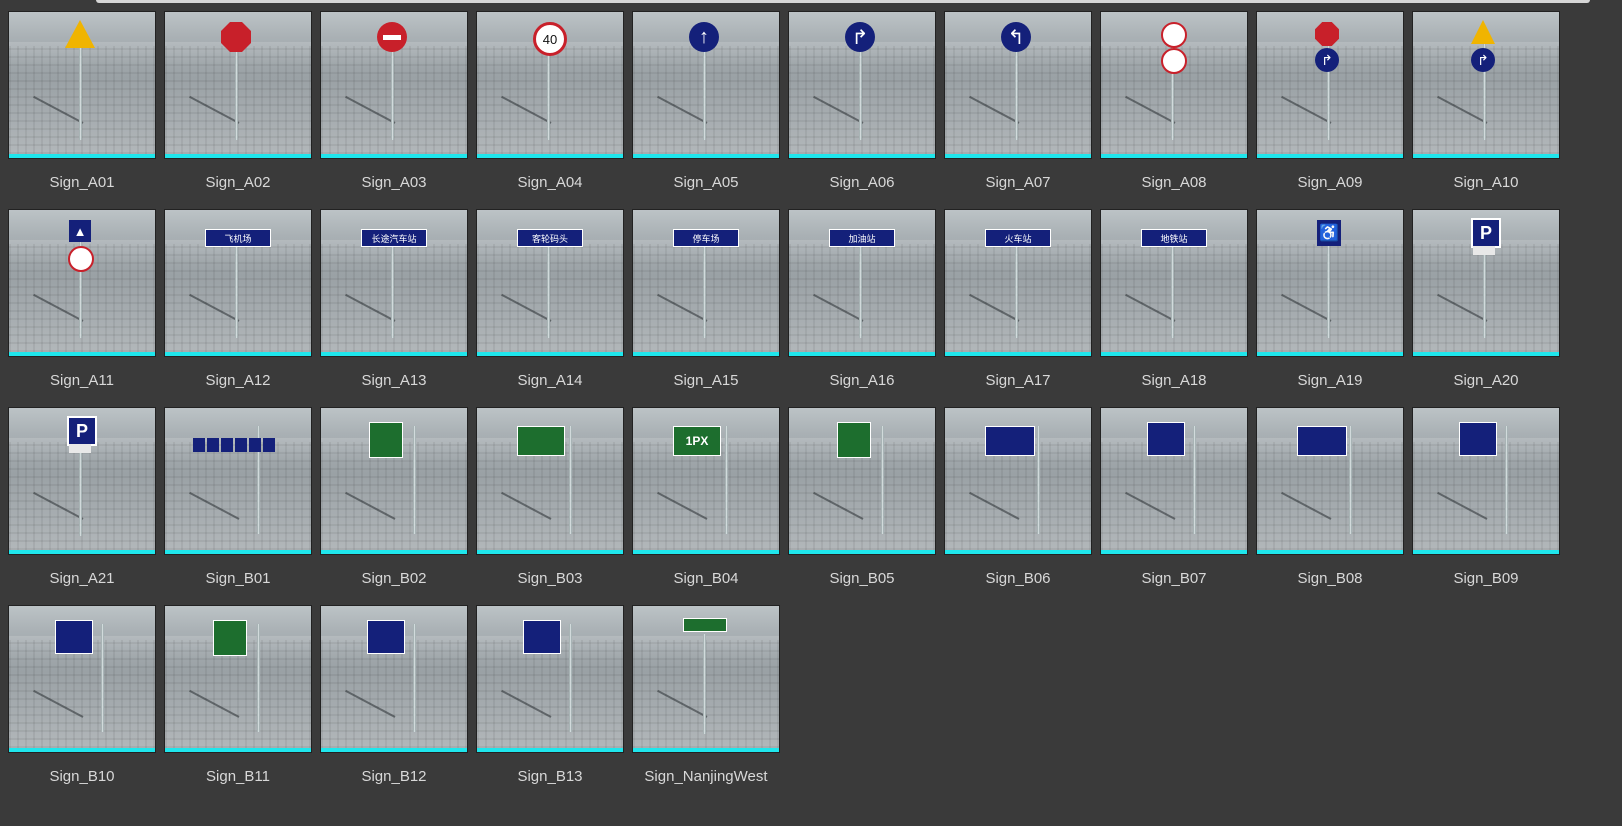 Image resolution: width=1622 pixels, height=826 pixels. I want to click on asset-name-label: Sign_A14, so click(550, 380).